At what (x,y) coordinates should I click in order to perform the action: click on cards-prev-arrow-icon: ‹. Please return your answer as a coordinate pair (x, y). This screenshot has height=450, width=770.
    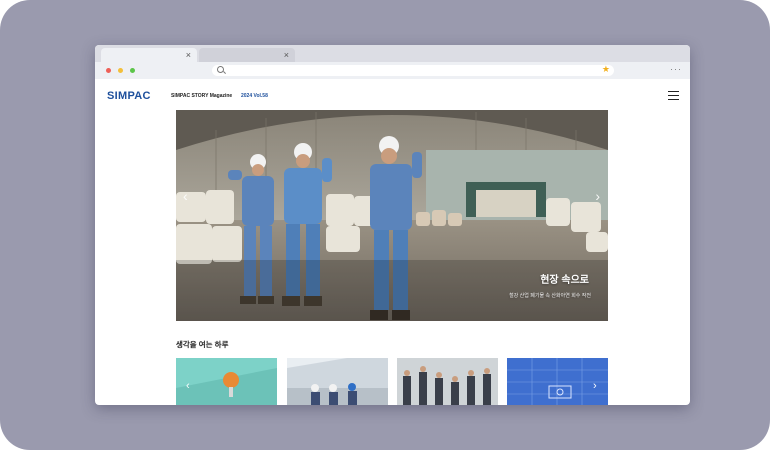
    Looking at the image, I should click on (188, 386).